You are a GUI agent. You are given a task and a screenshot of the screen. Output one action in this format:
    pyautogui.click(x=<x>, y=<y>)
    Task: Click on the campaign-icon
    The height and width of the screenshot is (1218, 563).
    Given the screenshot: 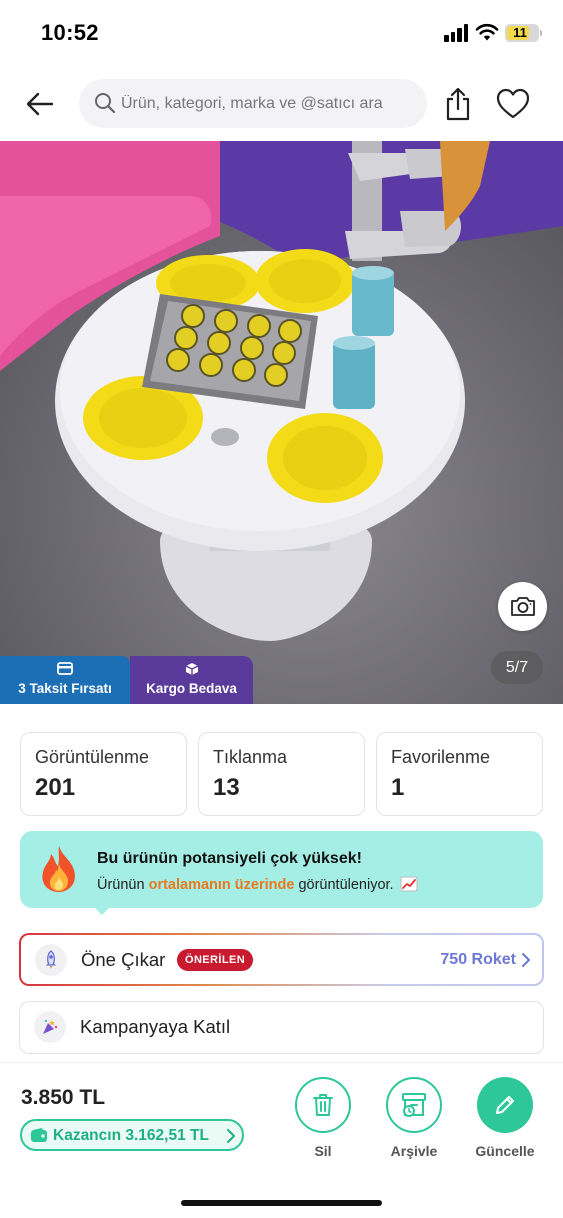 What is the action you would take?
    pyautogui.click(x=50, y=1026)
    